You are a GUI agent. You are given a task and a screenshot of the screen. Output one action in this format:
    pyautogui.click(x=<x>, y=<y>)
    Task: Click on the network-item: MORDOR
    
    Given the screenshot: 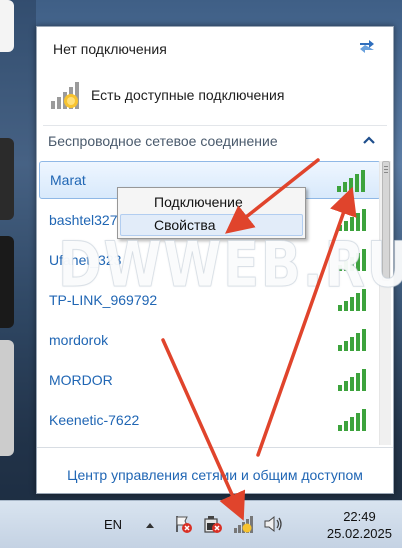 What is the action you would take?
    pyautogui.click(x=210, y=380)
    